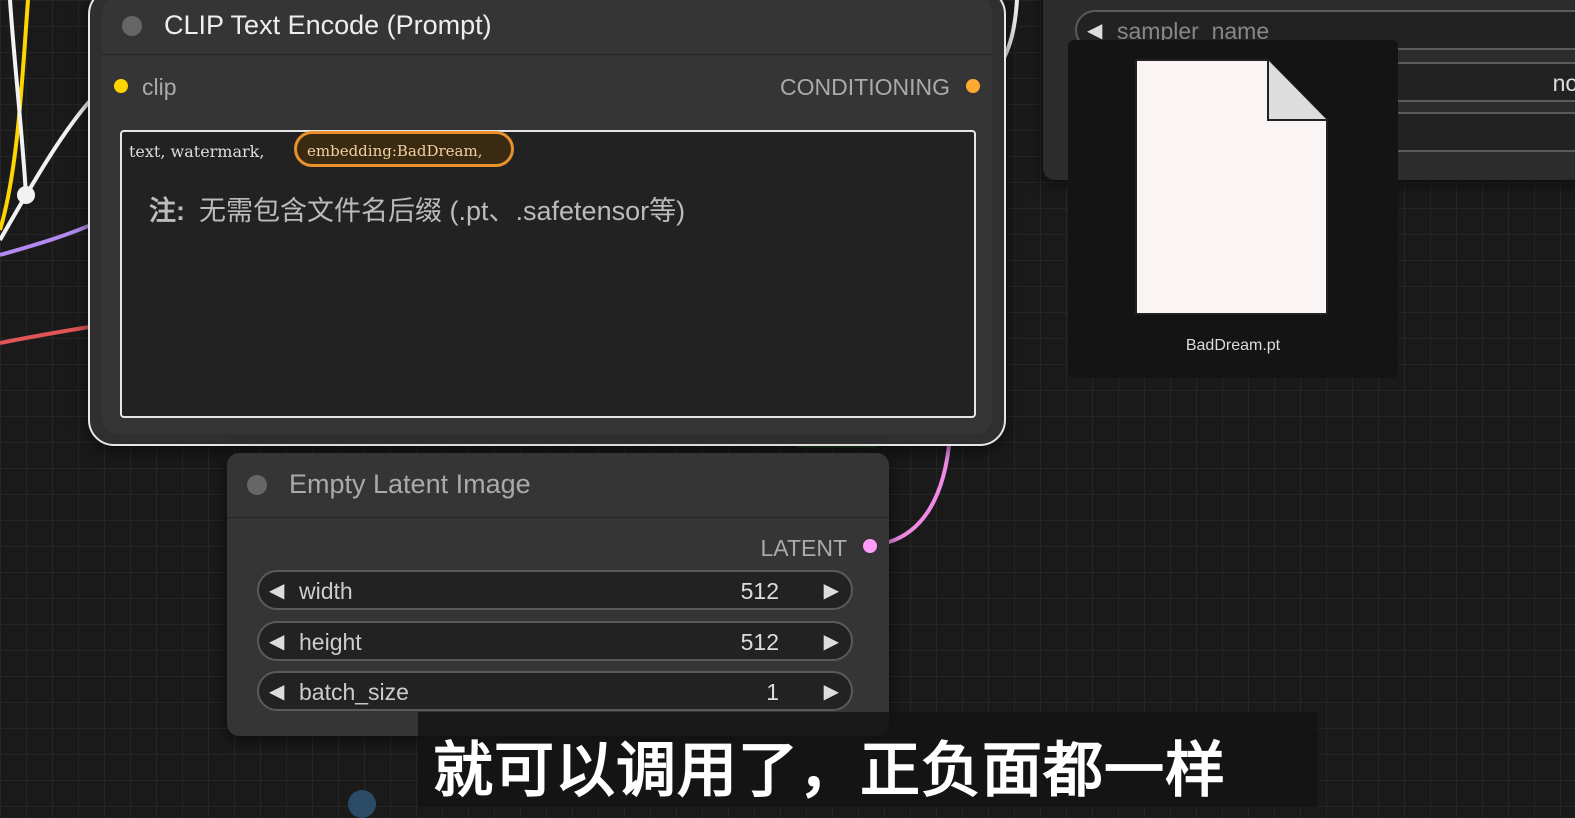 The image size is (1575, 818). What do you see at coordinates (328, 25) in the screenshot?
I see `node-title: CLIP Text Encode (Prompt)` at bounding box center [328, 25].